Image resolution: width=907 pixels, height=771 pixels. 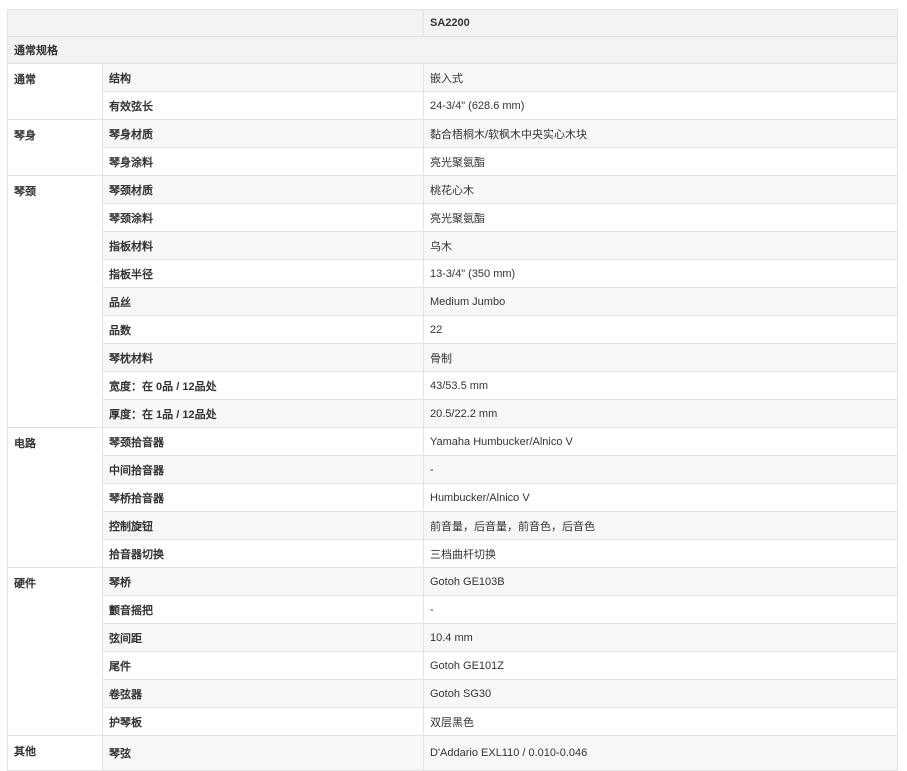 I want to click on section-title: 通常规格, so click(x=452, y=50).